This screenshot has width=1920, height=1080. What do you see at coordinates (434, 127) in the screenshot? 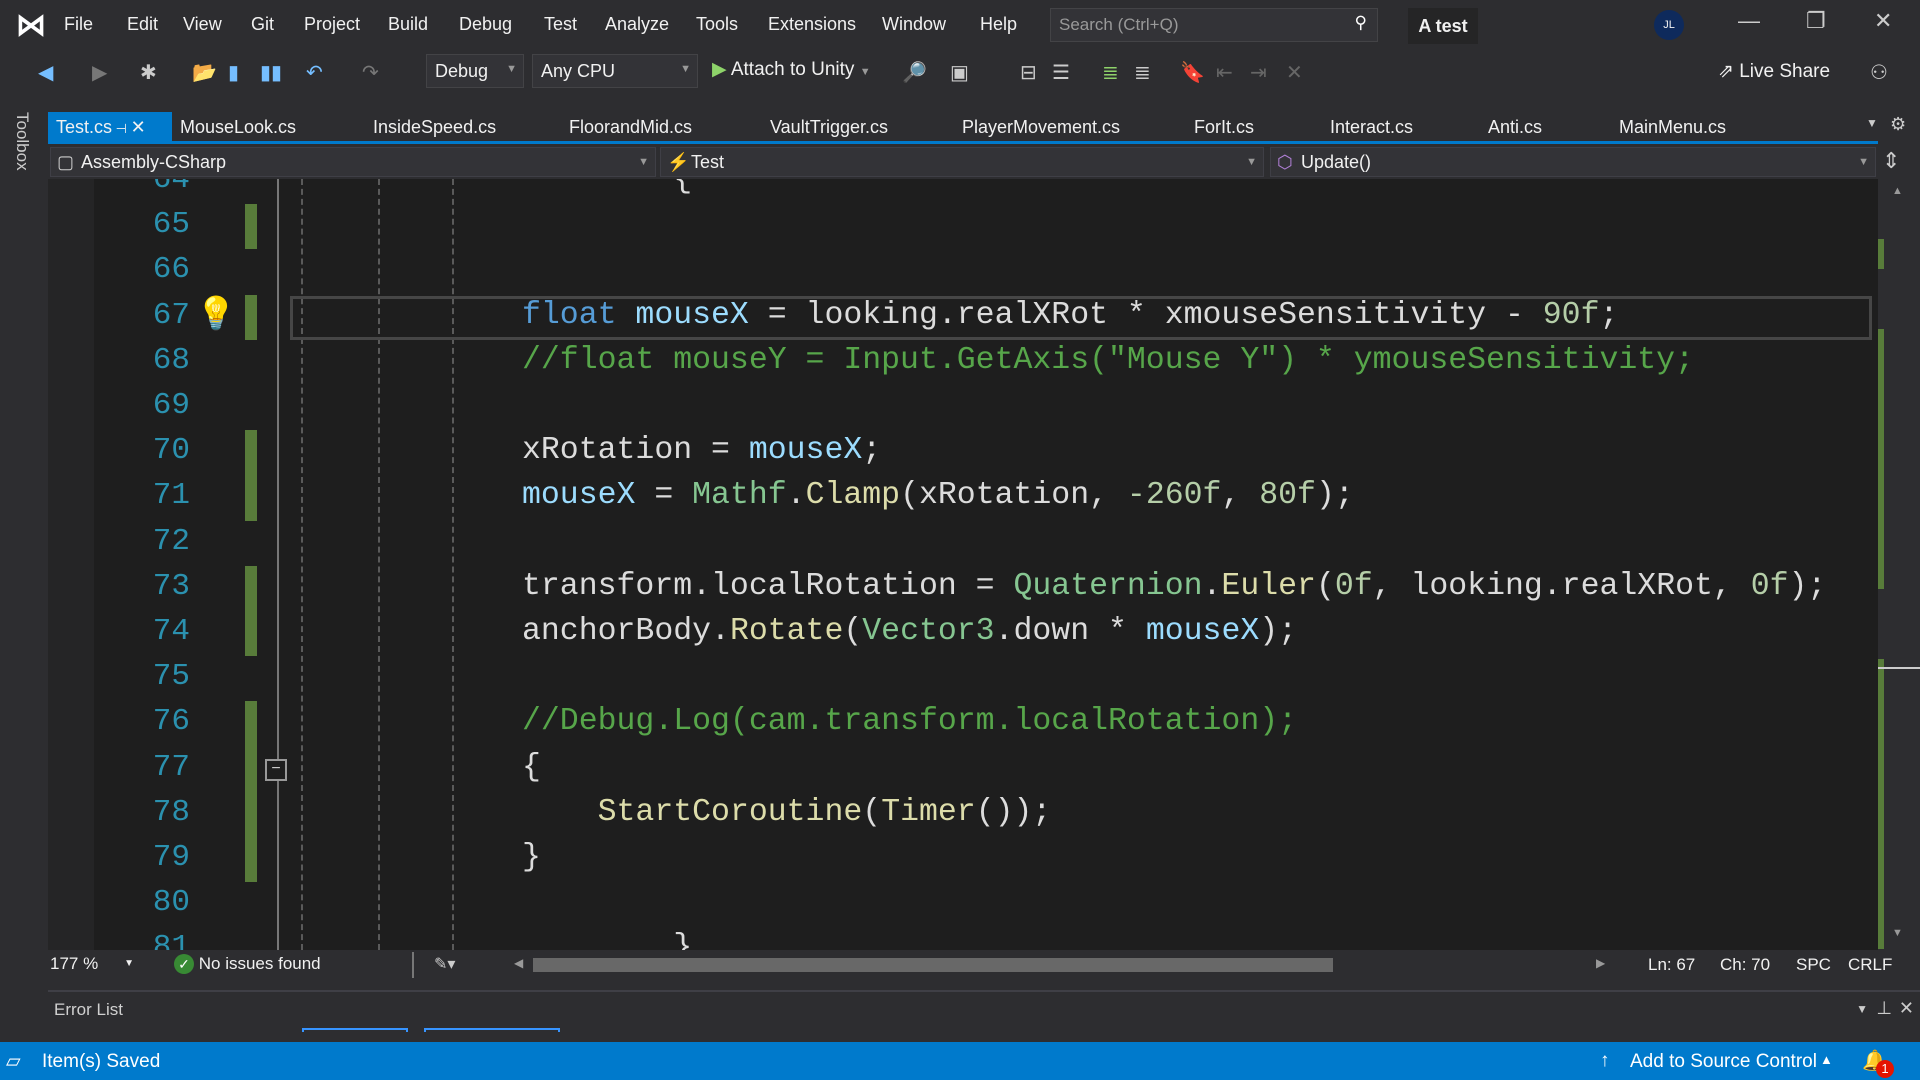
I see `tab-insidespeed-cs: InsideSpeed.cs` at bounding box center [434, 127].